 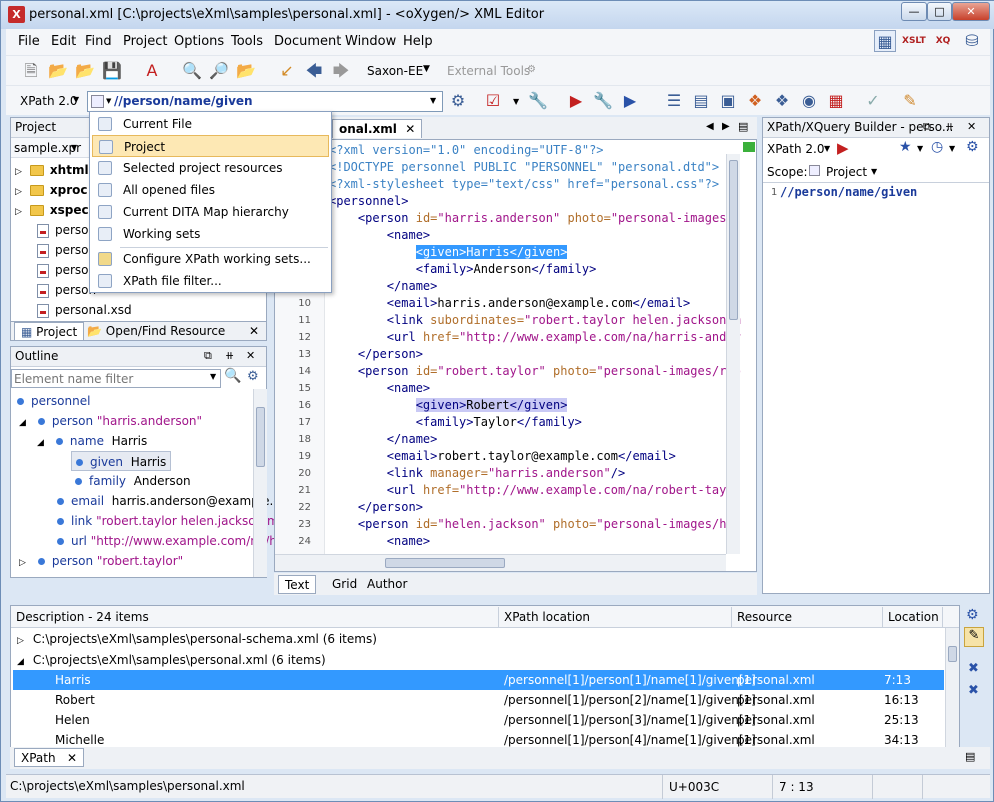 What do you see at coordinates (885, 41) in the screenshot?
I see `editor-perspective-icon: ▦` at bounding box center [885, 41].